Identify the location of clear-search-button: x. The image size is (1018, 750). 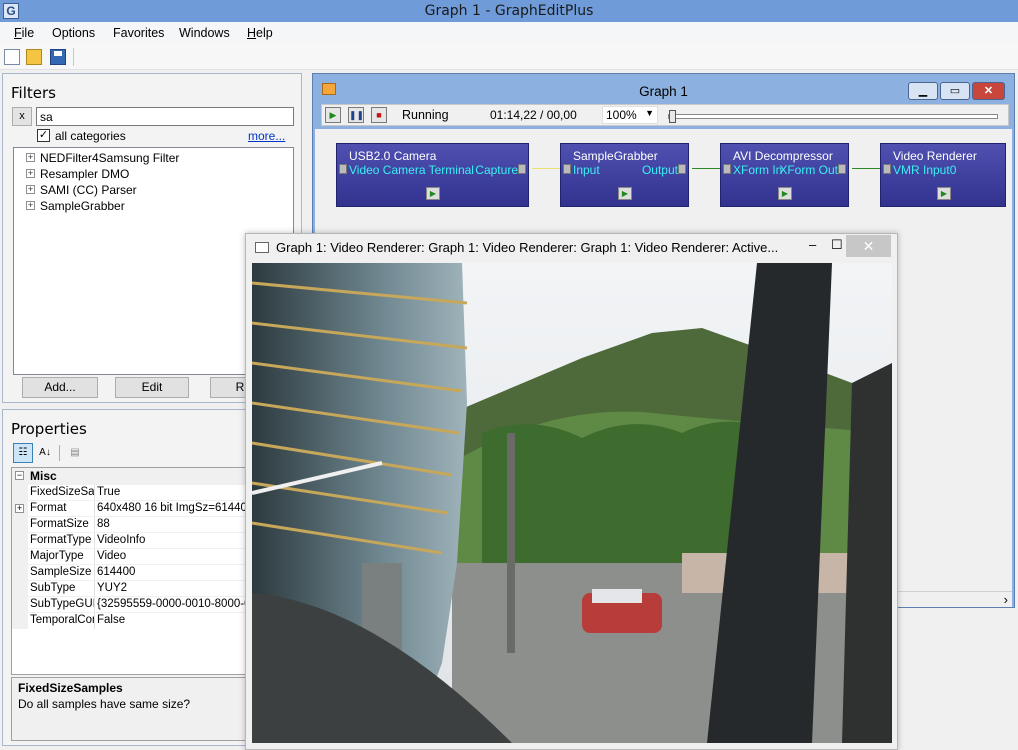
(22, 116).